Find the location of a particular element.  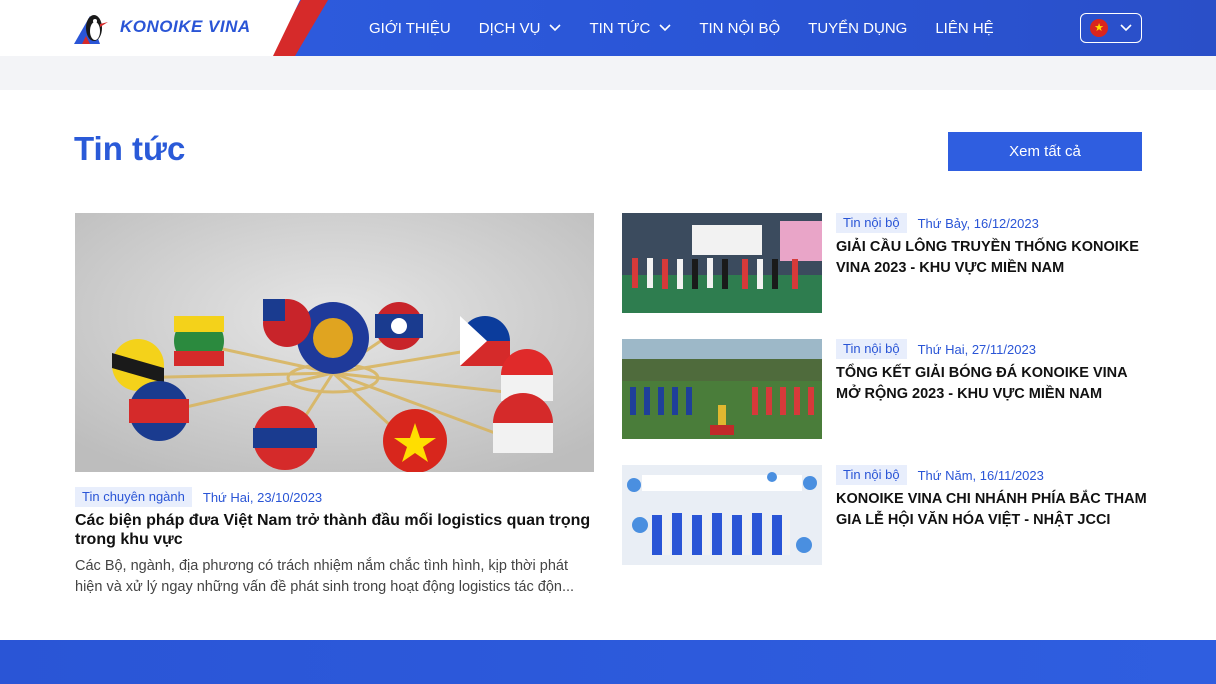

nav-label: TIN NỘI BỘ is located at coordinates (740, 28).